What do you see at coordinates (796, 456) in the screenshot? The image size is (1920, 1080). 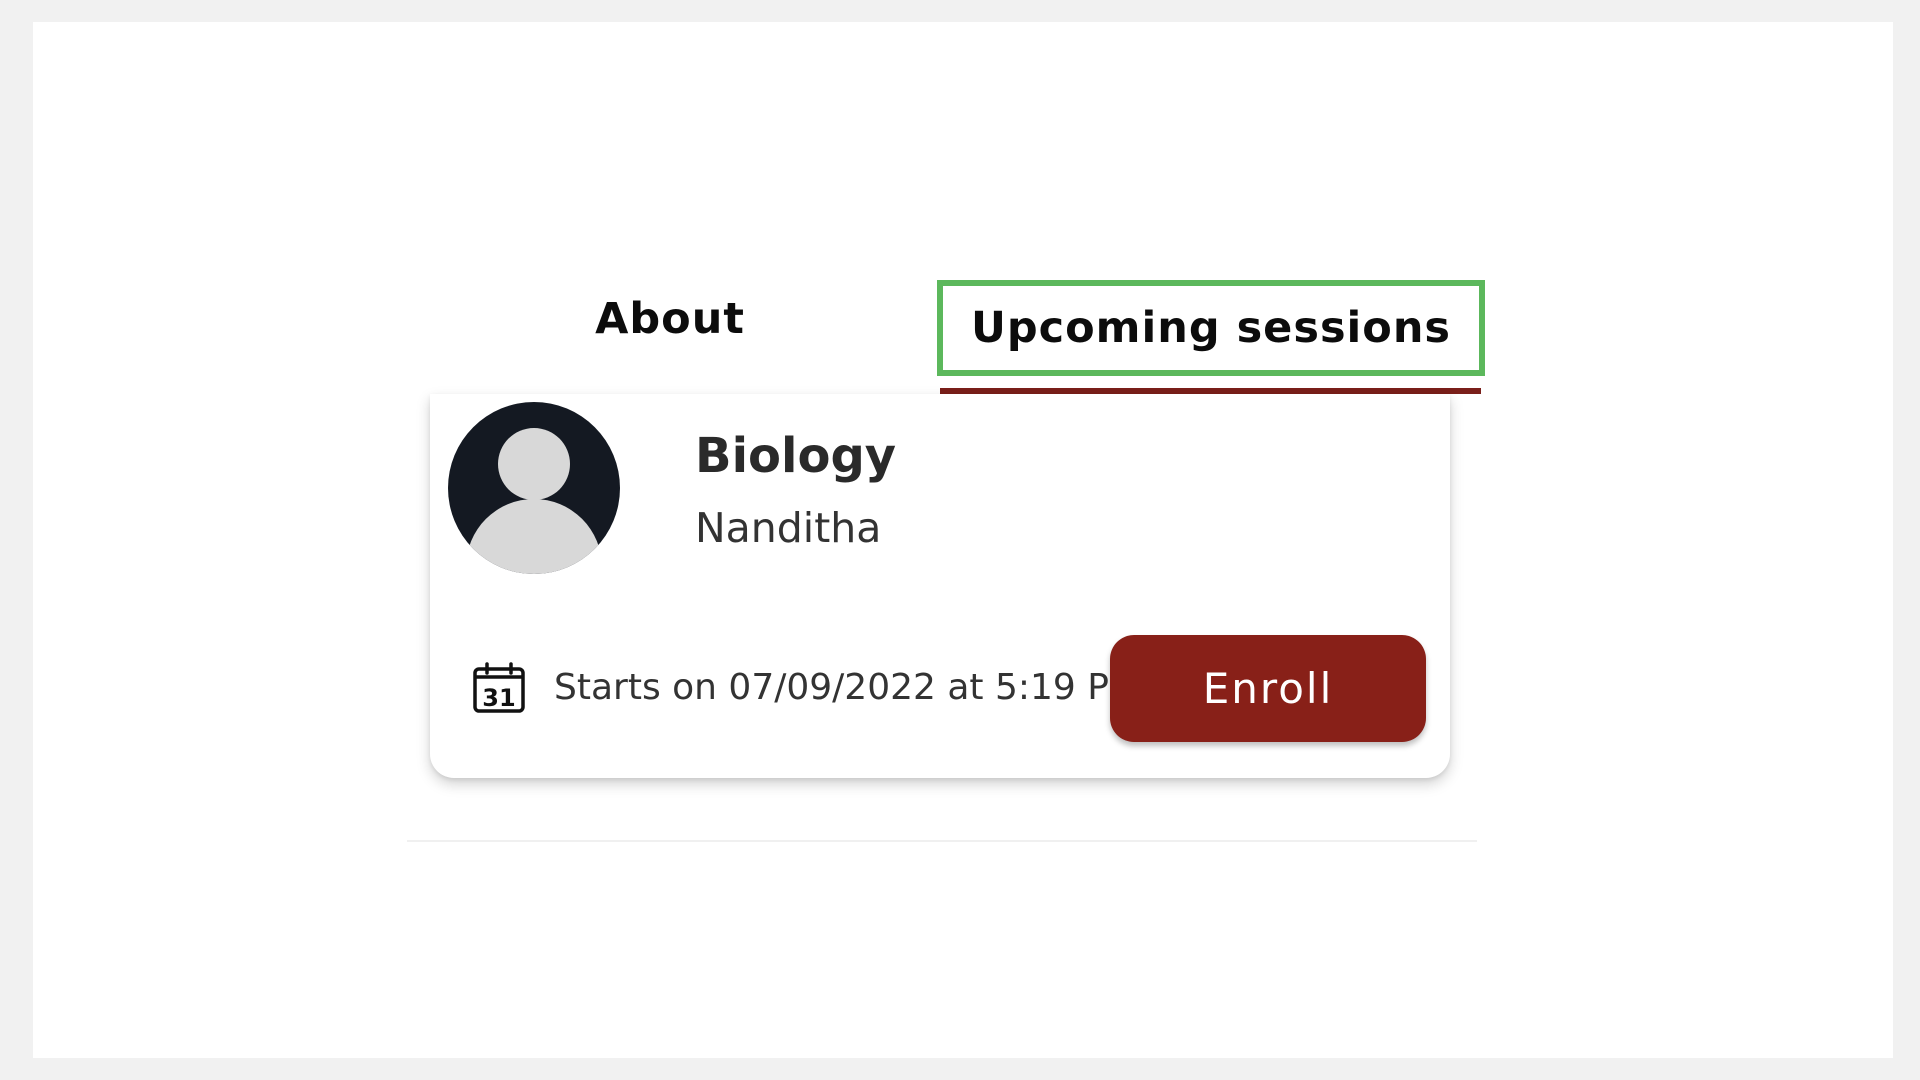 I see `course-title: Biology` at bounding box center [796, 456].